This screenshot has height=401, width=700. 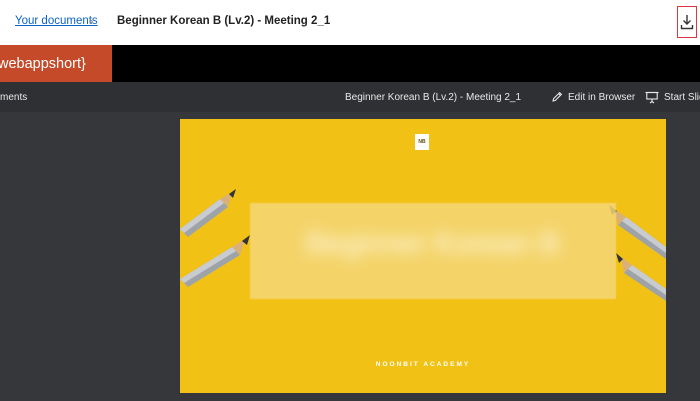 What do you see at coordinates (557, 96) in the screenshot?
I see `pencil-icon` at bounding box center [557, 96].